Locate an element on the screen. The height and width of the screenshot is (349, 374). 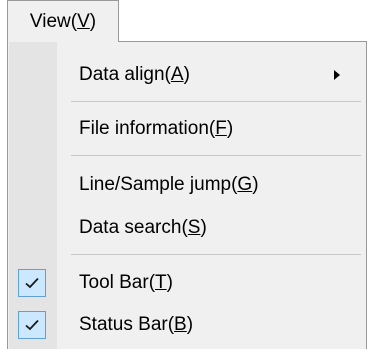
menu-item-status-bar: Status Bar(B) is located at coordinates (187, 324).